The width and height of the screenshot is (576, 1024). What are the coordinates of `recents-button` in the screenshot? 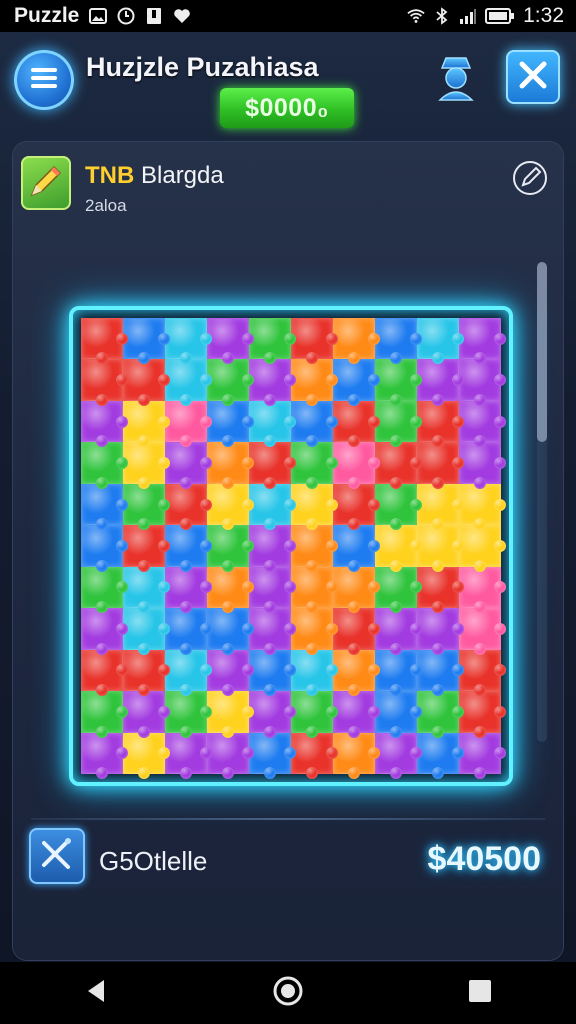 It's located at (480, 993).